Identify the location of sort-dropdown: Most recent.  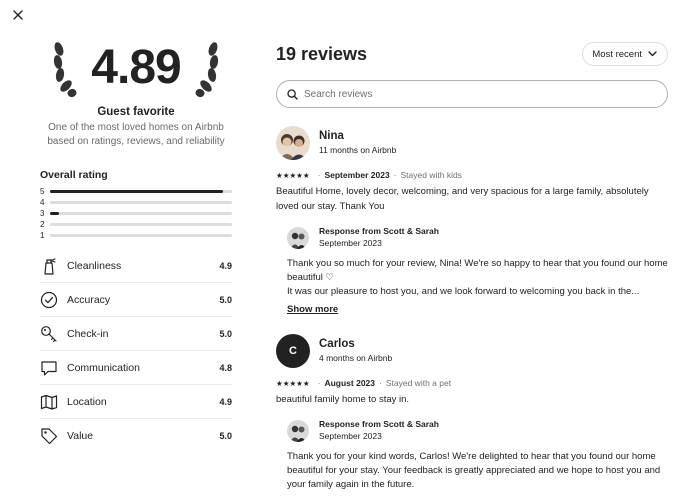
(625, 54).